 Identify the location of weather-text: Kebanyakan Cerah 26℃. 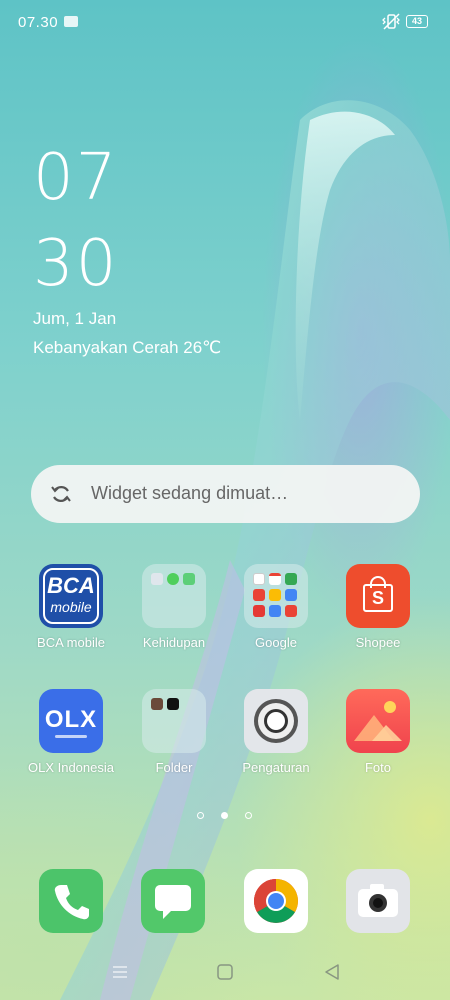
(127, 347).